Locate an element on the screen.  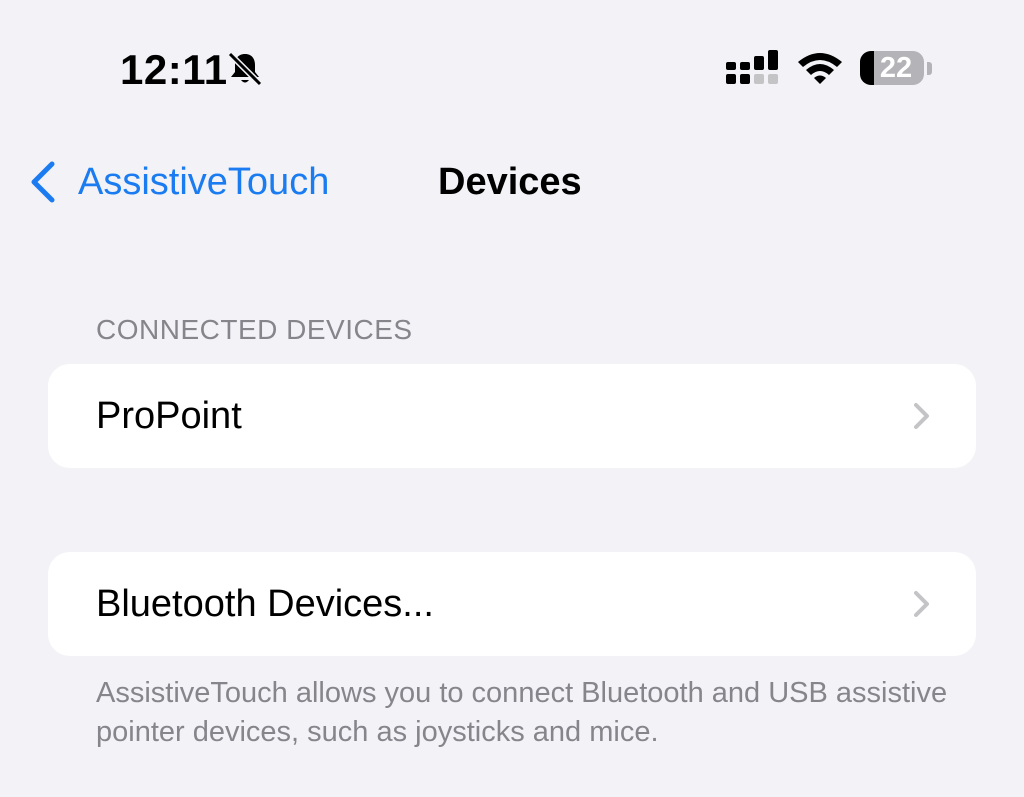
battery-icon: 22 is located at coordinates (892, 68).